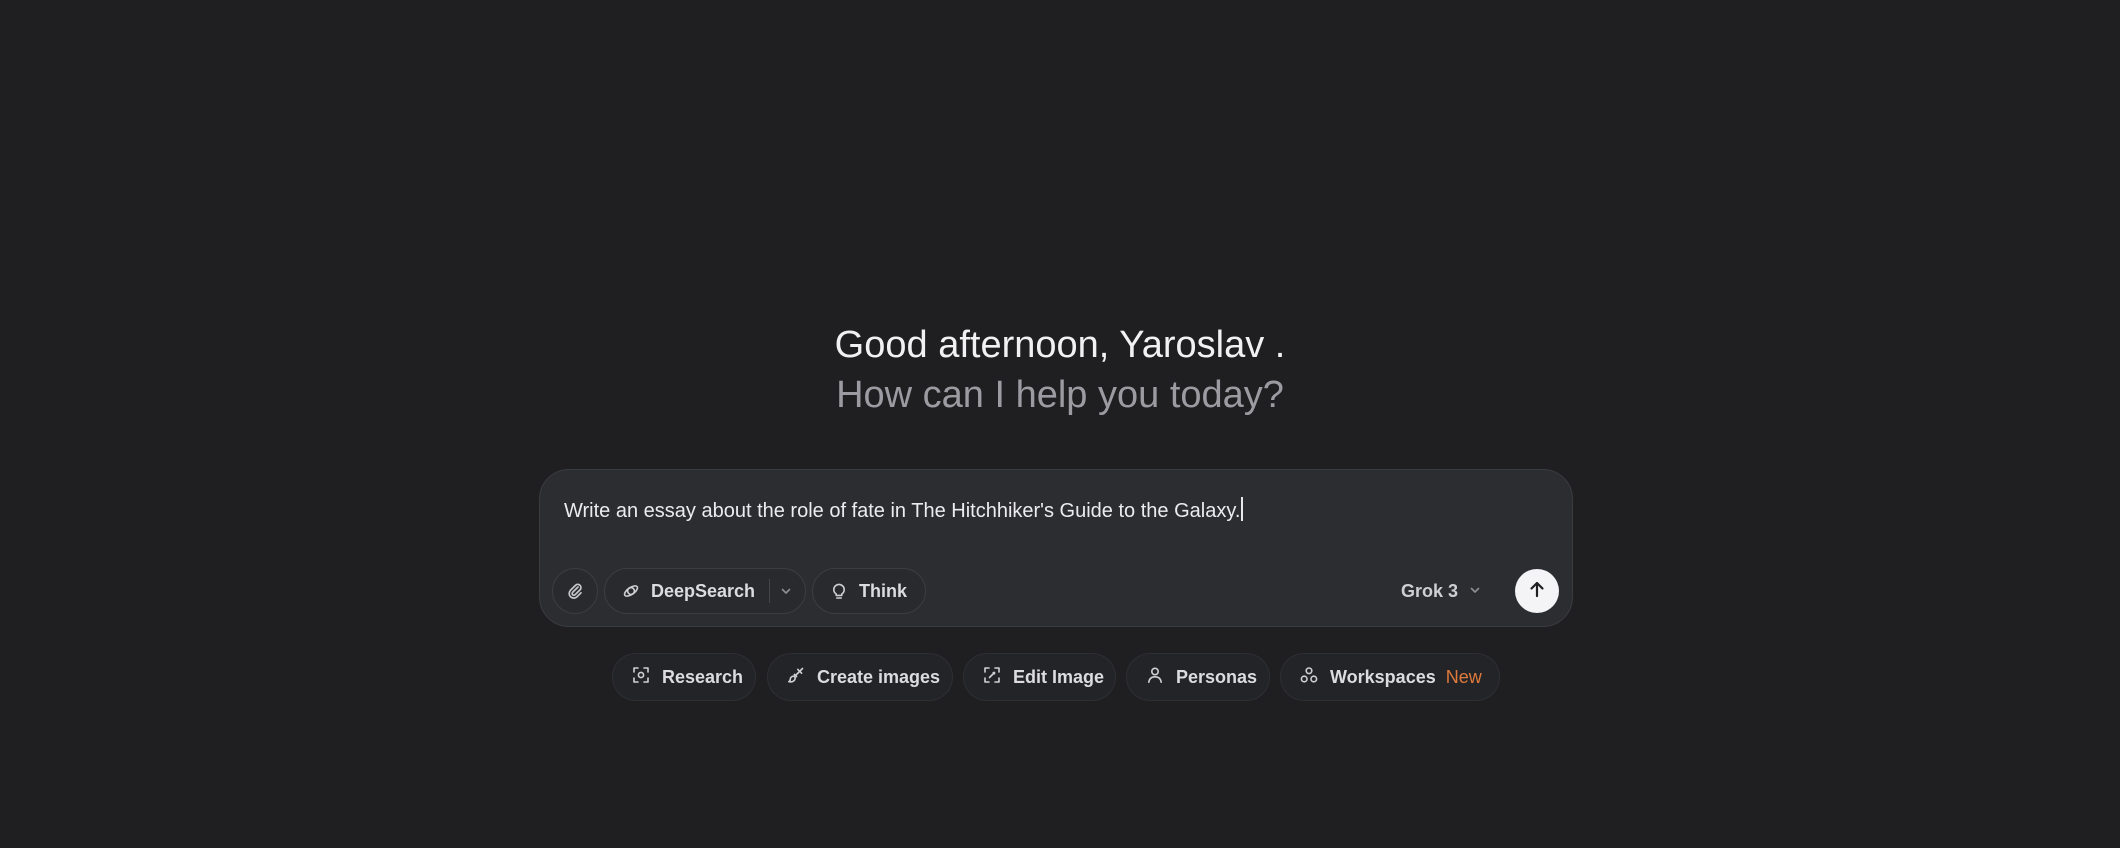 This screenshot has height=848, width=2120. Describe the element at coordinates (883, 590) in the screenshot. I see `think-label: Think` at that location.